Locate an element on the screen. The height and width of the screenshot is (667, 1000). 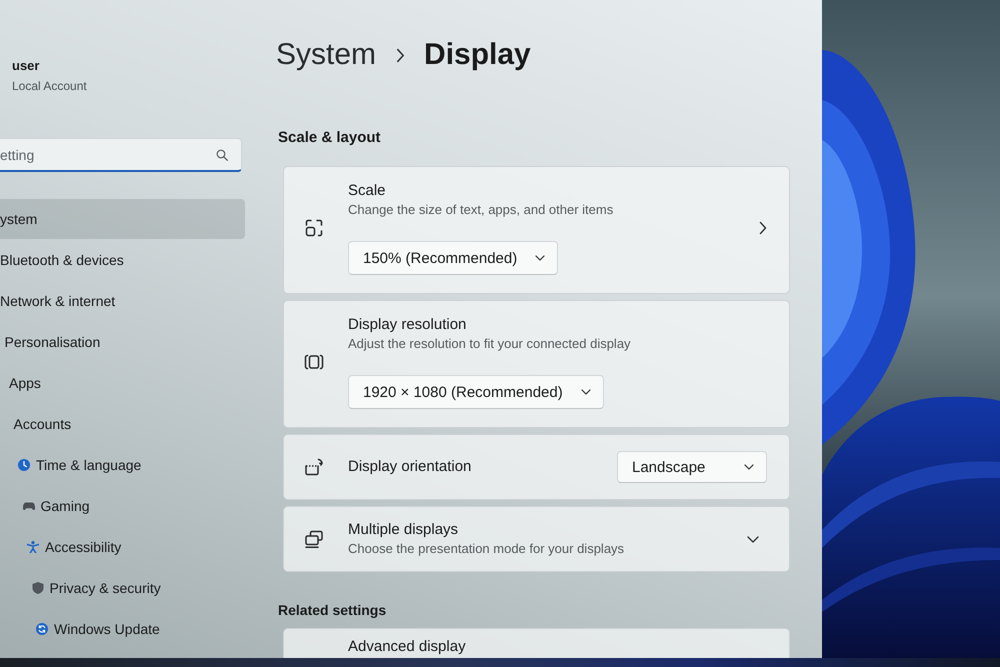
nav-item: Privacy & security is located at coordinates (122, 588).